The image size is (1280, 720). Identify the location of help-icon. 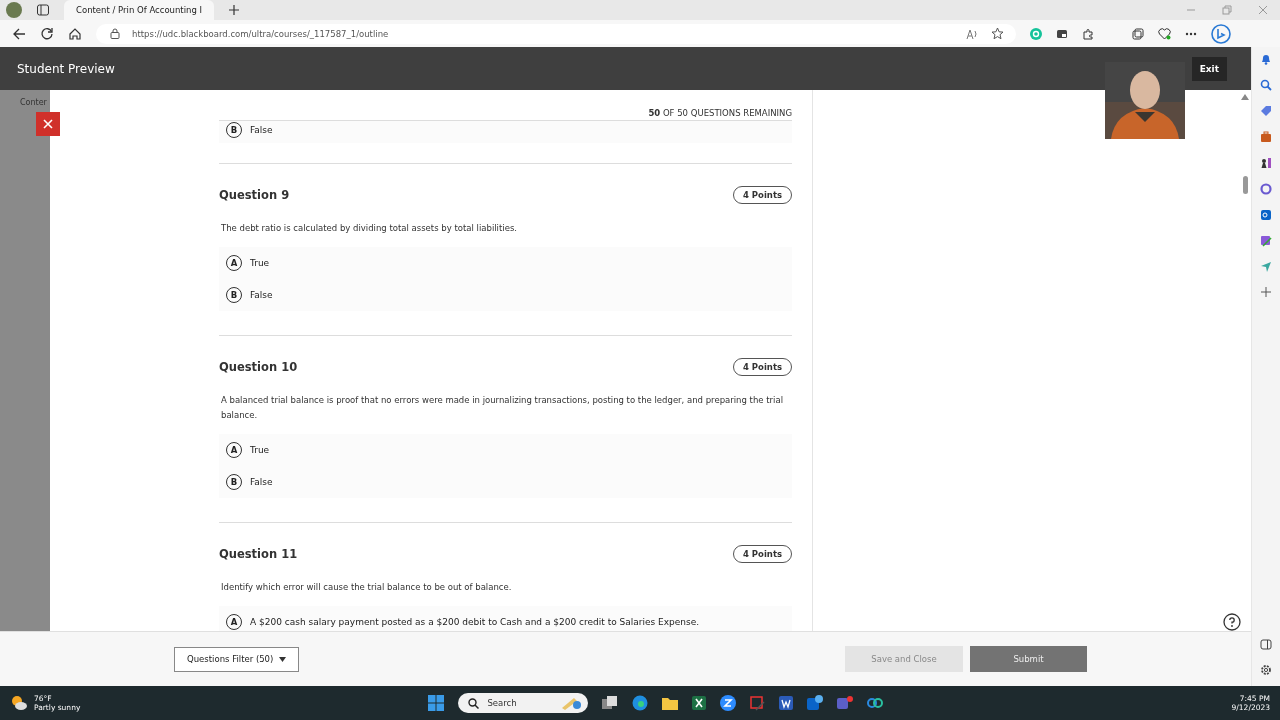
(1232, 622).